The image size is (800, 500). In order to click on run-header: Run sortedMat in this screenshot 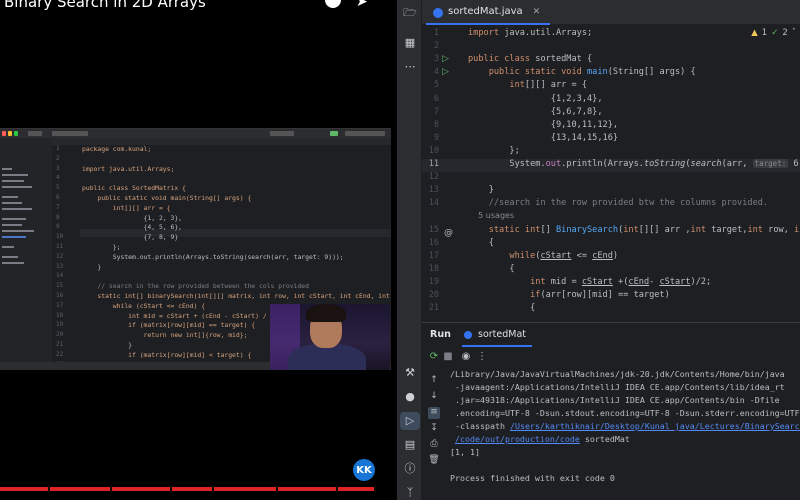, I will do `click(611, 335)`.